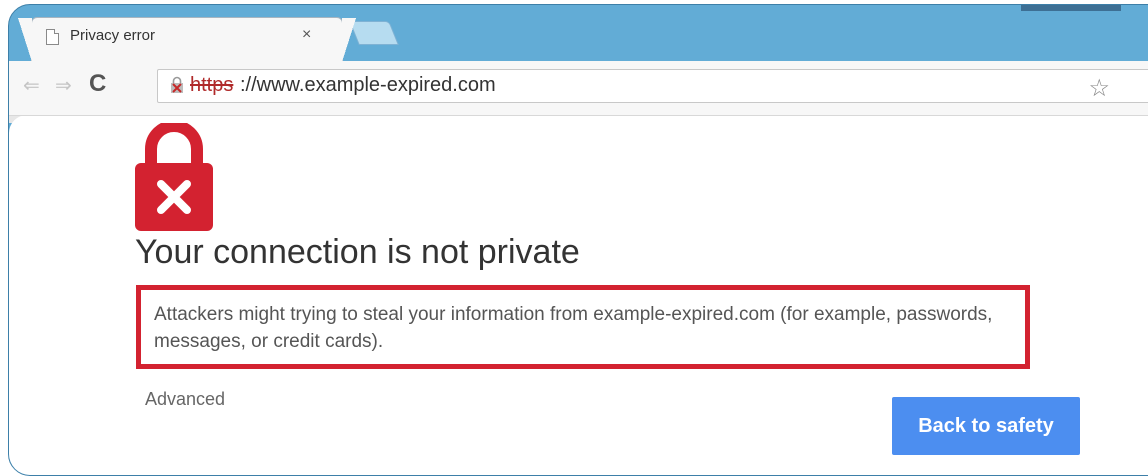  What do you see at coordinates (212, 85) in the screenshot?
I see `url-scheme: https` at bounding box center [212, 85].